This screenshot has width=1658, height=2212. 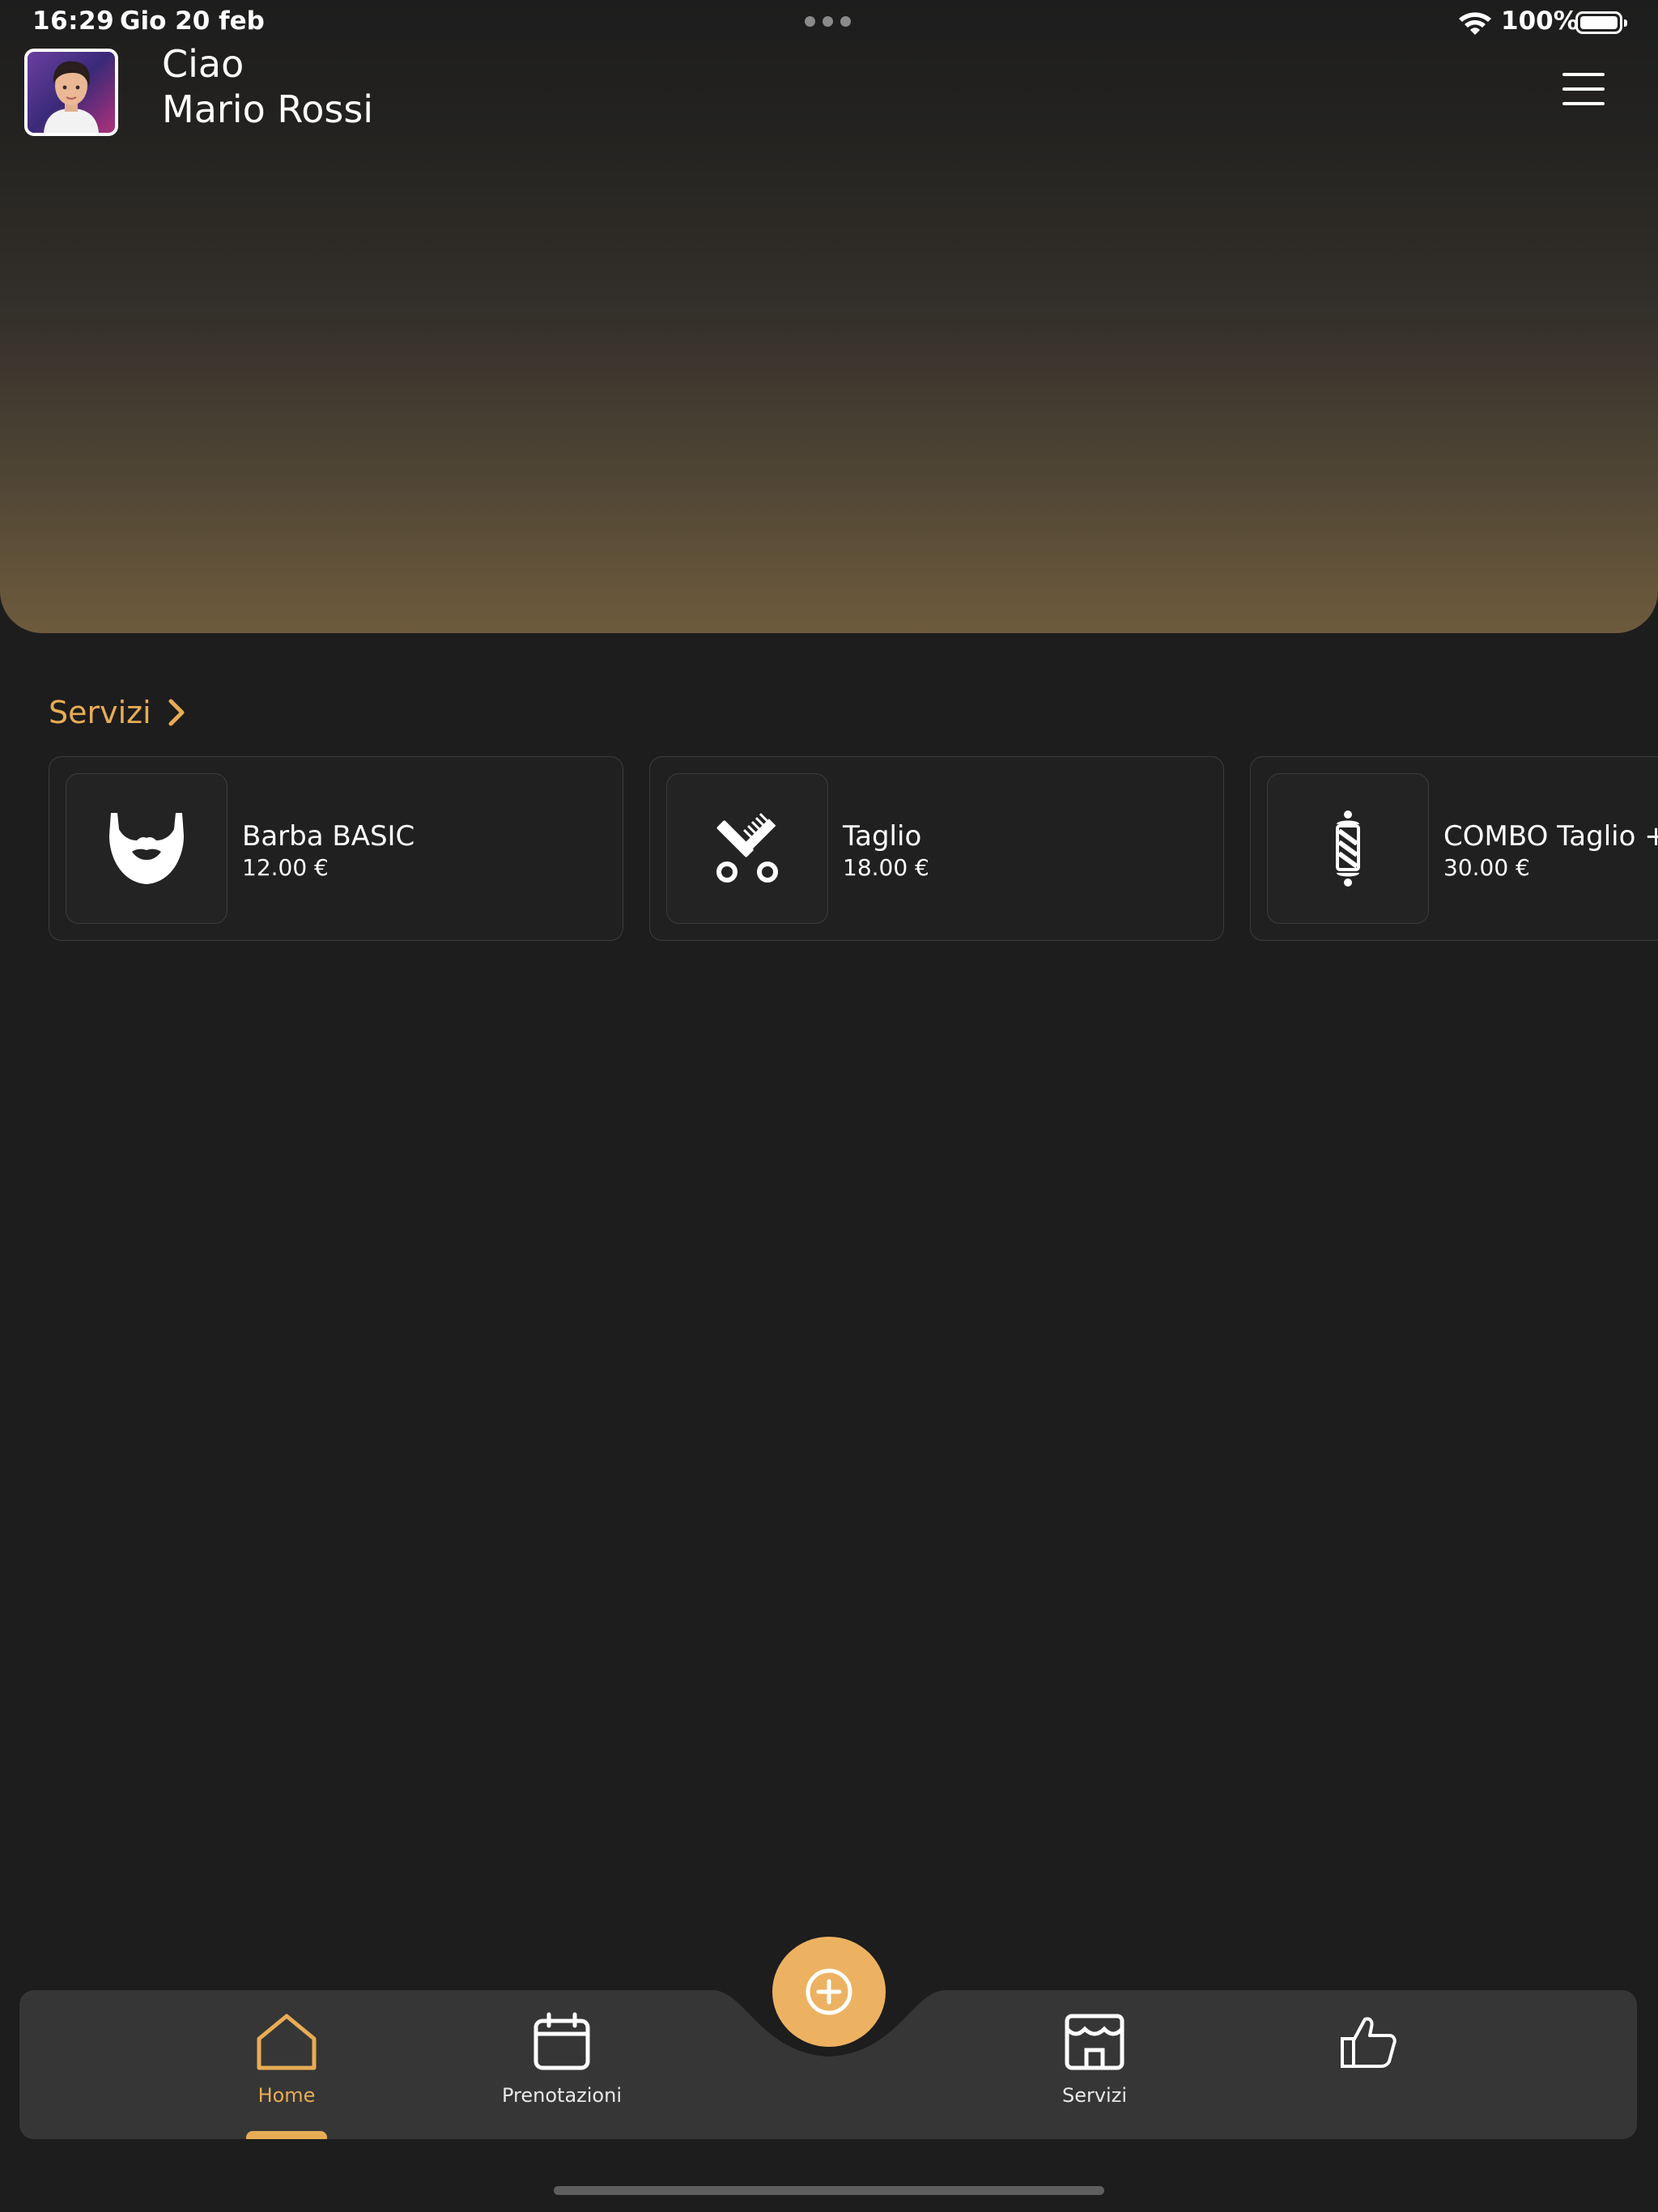 I want to click on nav-item-feedback, so click(x=1368, y=2060).